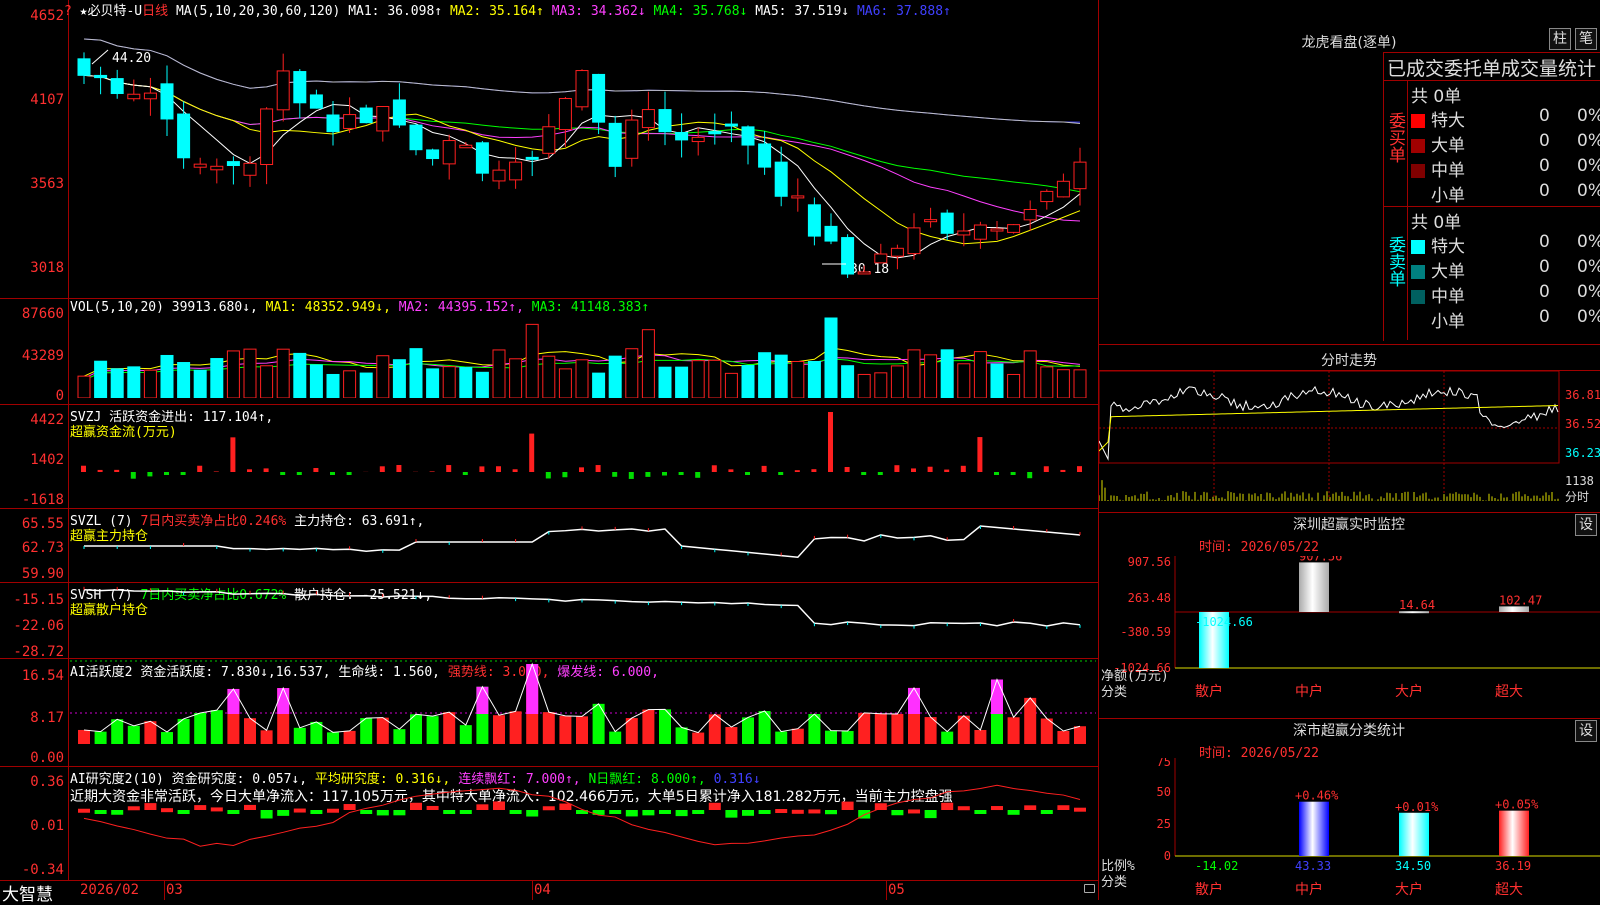  What do you see at coordinates (32, 826) in the screenshot?
I see `ai2-tick-2: 0.01` at bounding box center [32, 826].